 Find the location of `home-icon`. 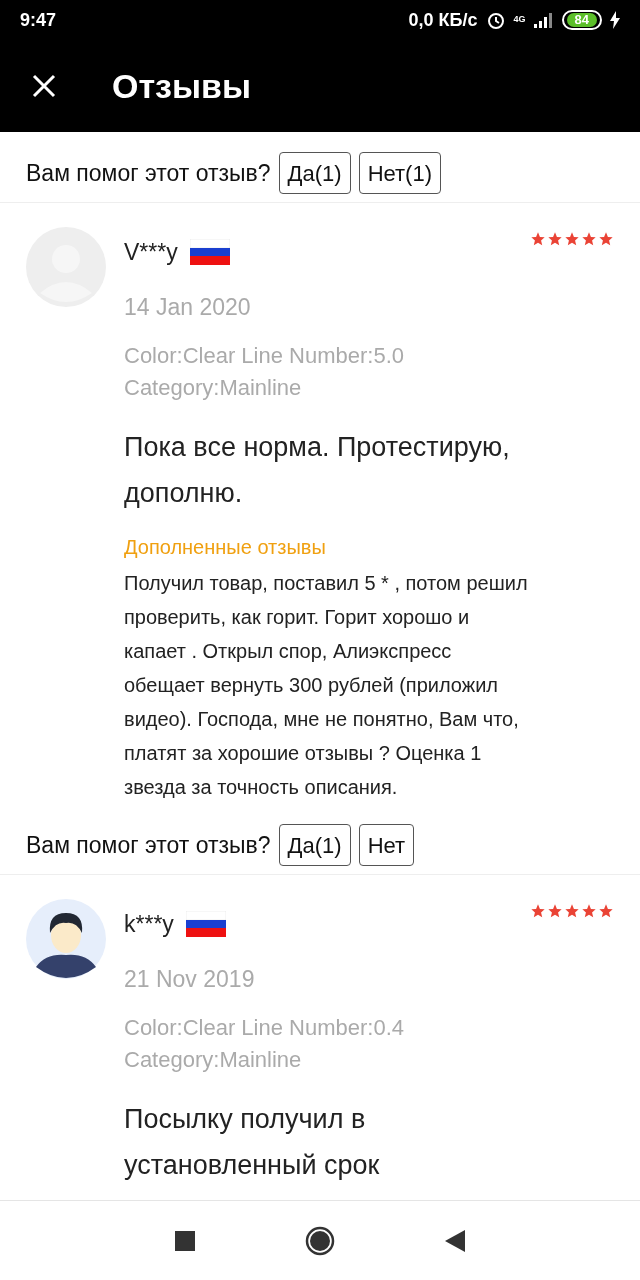

home-icon is located at coordinates (320, 1240).